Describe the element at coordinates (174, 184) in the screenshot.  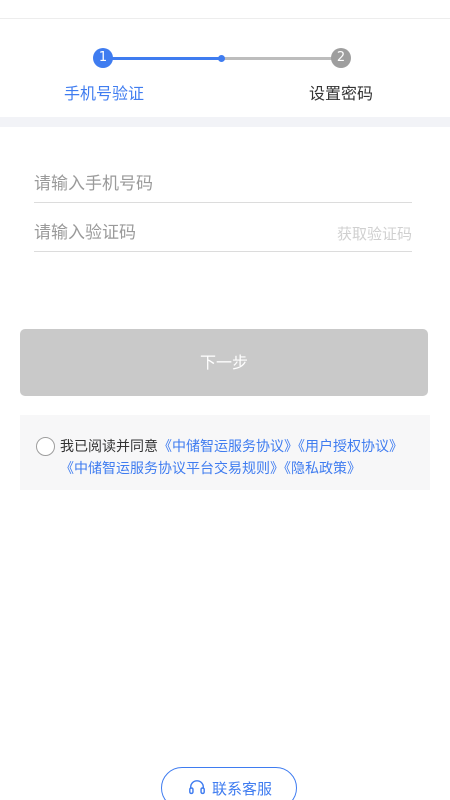
I see `phone-input` at that location.